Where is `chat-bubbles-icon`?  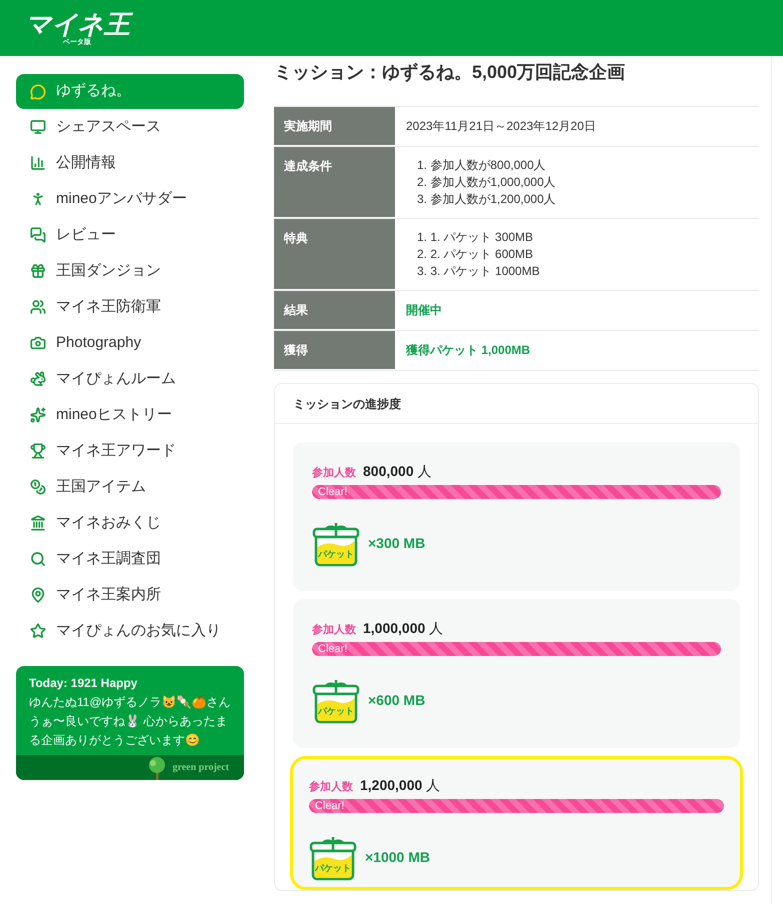 chat-bubbles-icon is located at coordinates (38, 235).